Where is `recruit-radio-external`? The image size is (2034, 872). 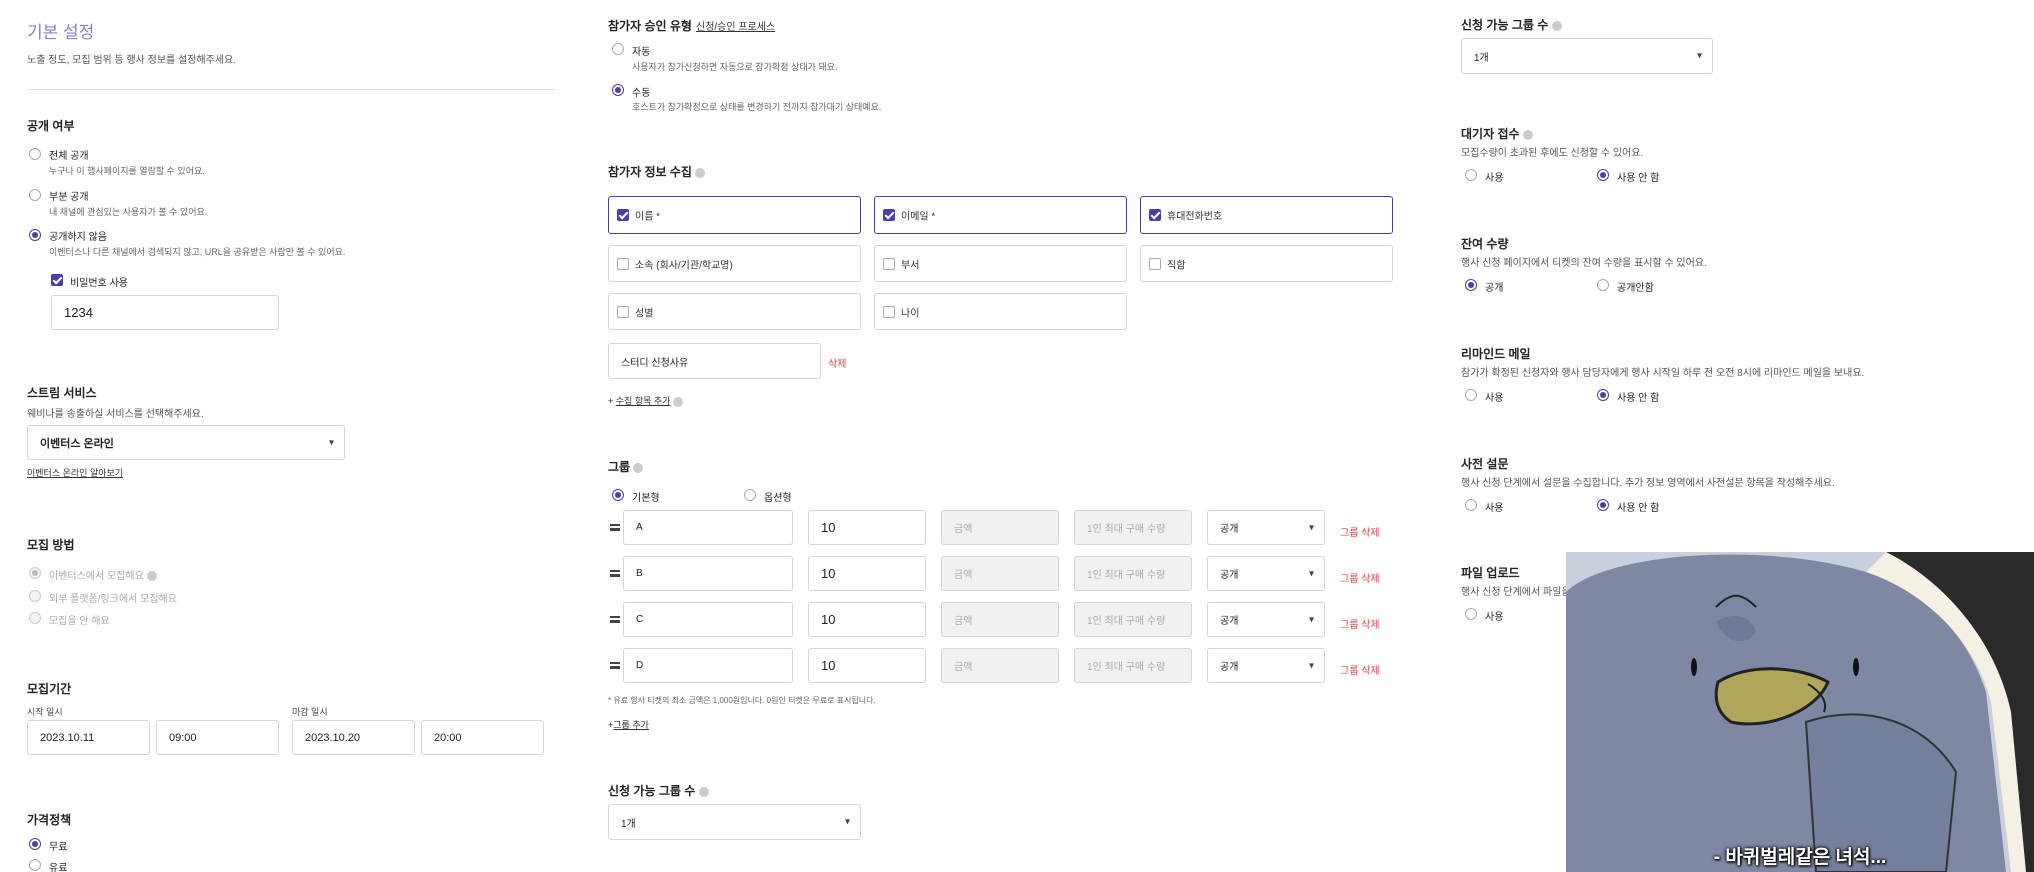 recruit-radio-external is located at coordinates (35, 596).